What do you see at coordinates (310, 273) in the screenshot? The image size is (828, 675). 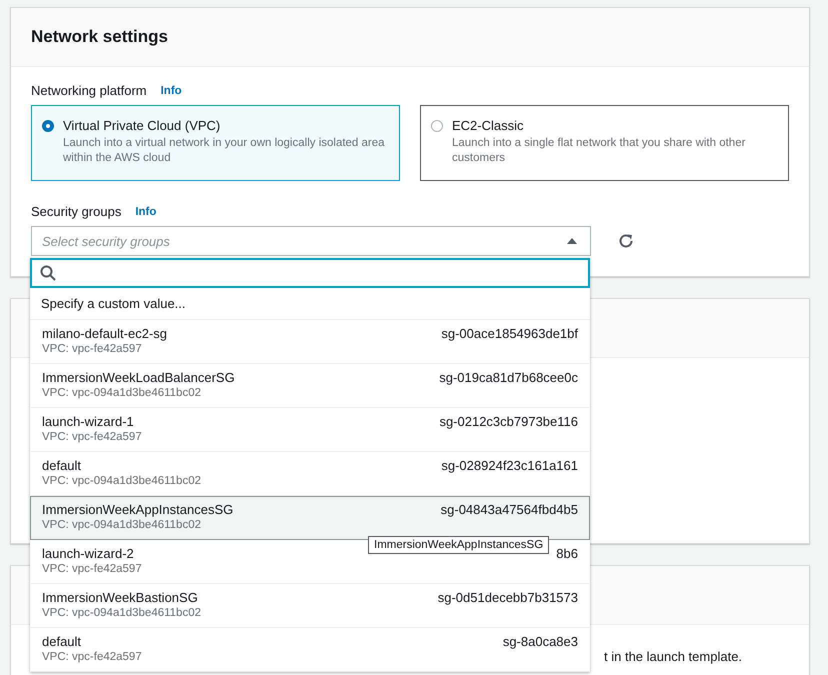 I see `search-field` at bounding box center [310, 273].